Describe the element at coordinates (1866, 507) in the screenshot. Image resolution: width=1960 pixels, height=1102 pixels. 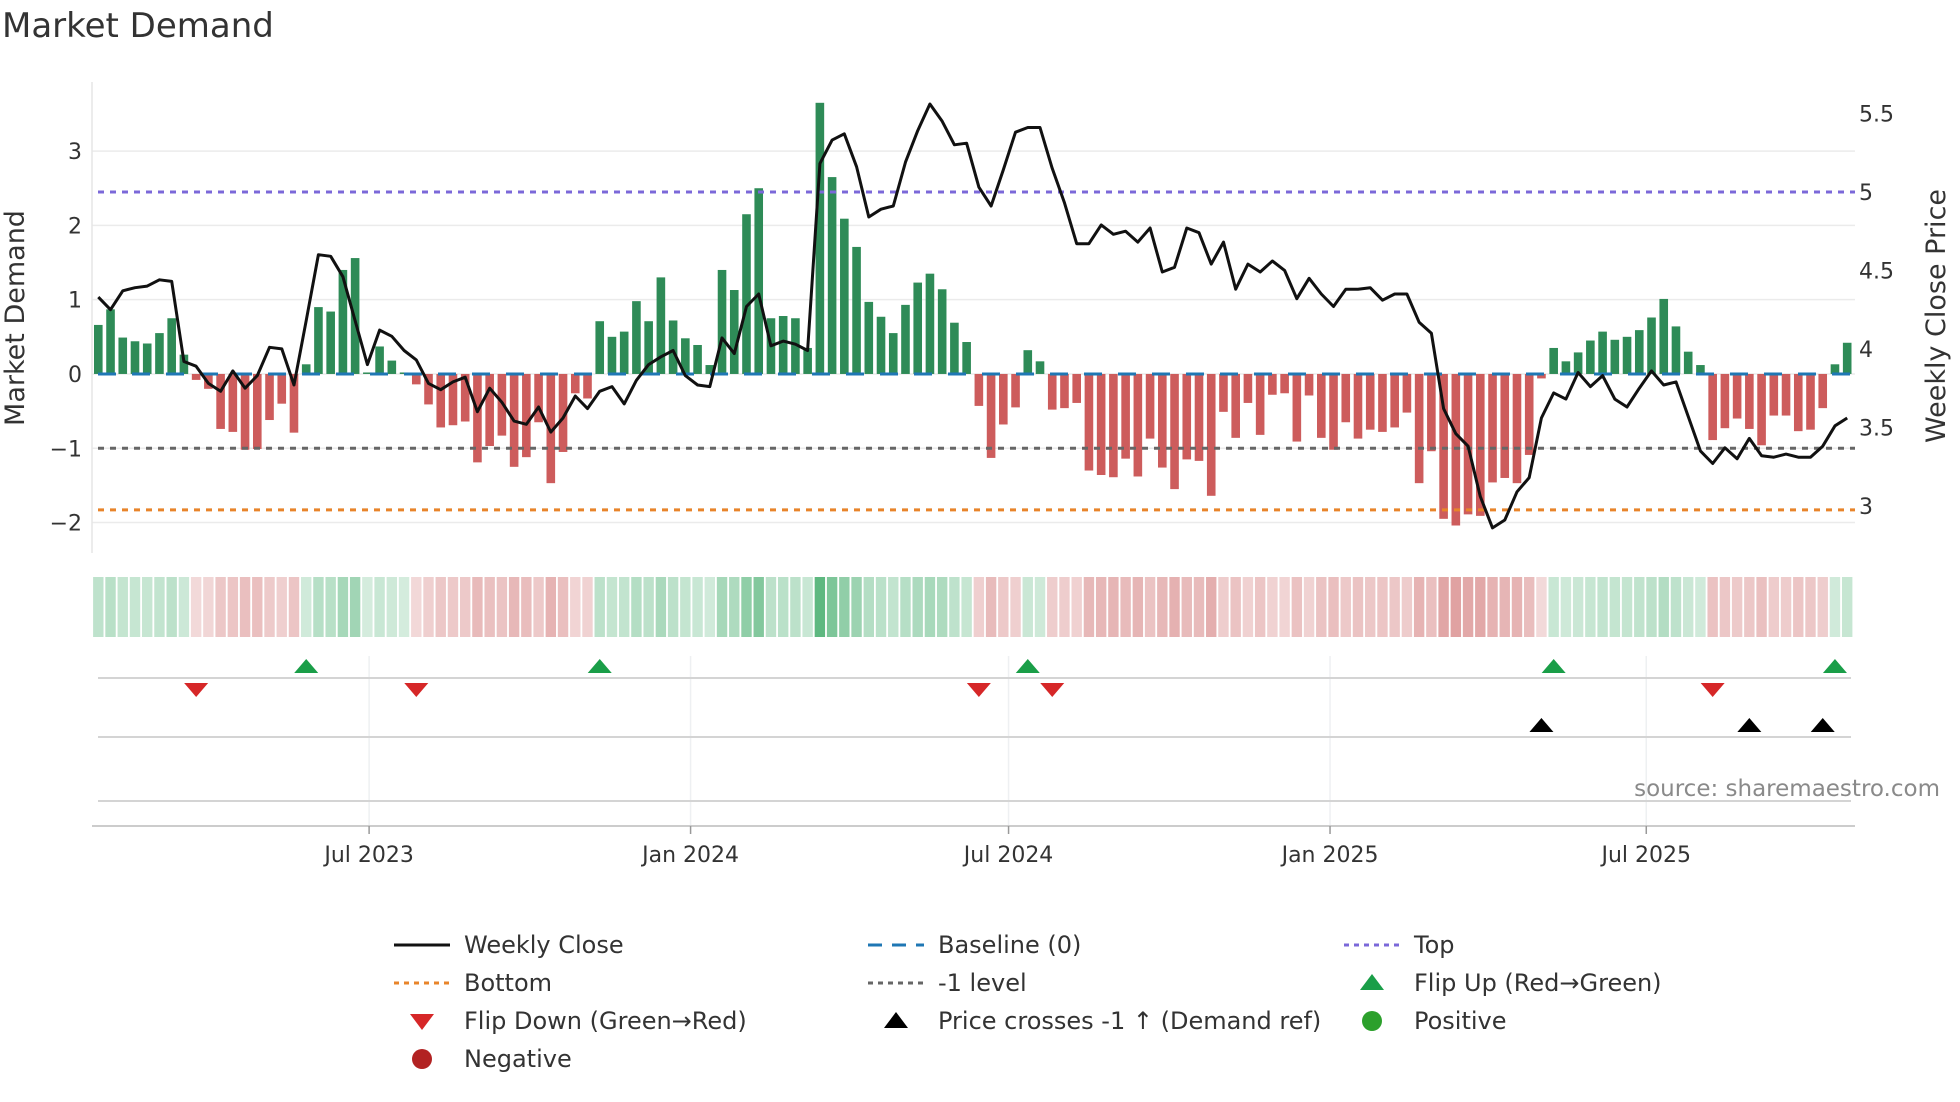
I see `y2-tick-label: 3` at that location.